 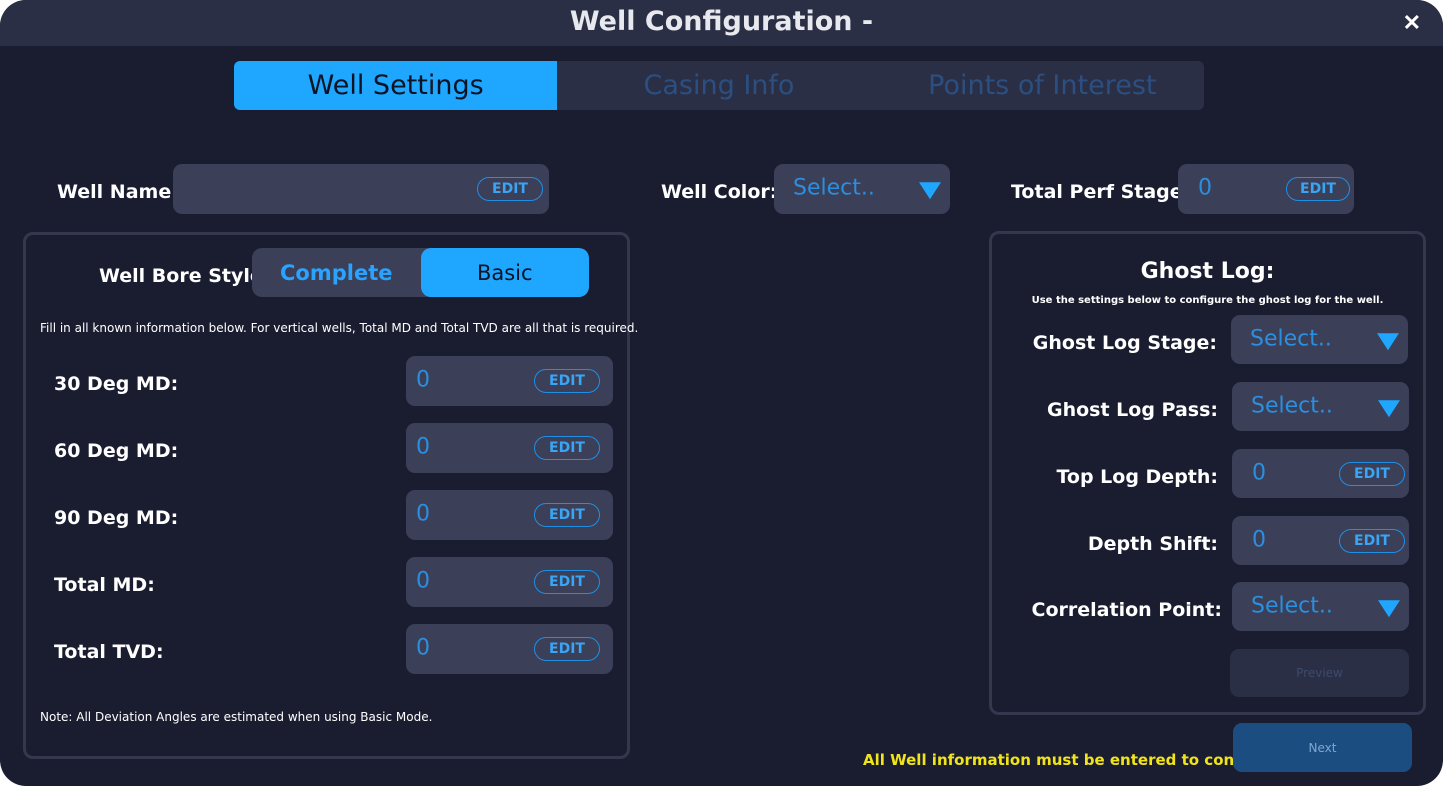 I want to click on top-log-depth-label: Top Log Depth:, so click(x=1137, y=477).